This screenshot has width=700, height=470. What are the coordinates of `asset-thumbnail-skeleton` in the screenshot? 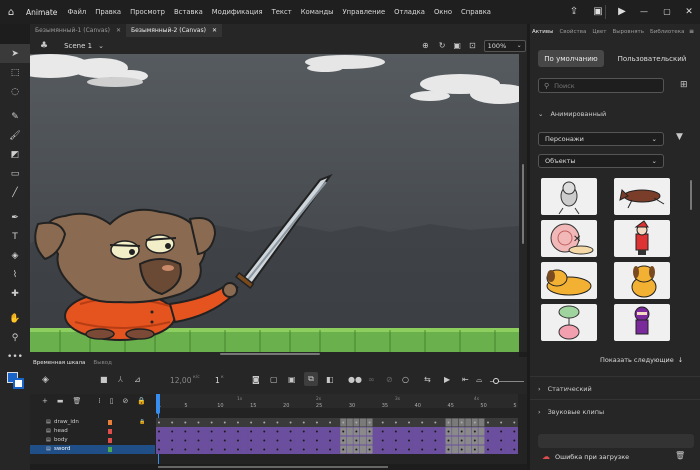 It's located at (569, 196).